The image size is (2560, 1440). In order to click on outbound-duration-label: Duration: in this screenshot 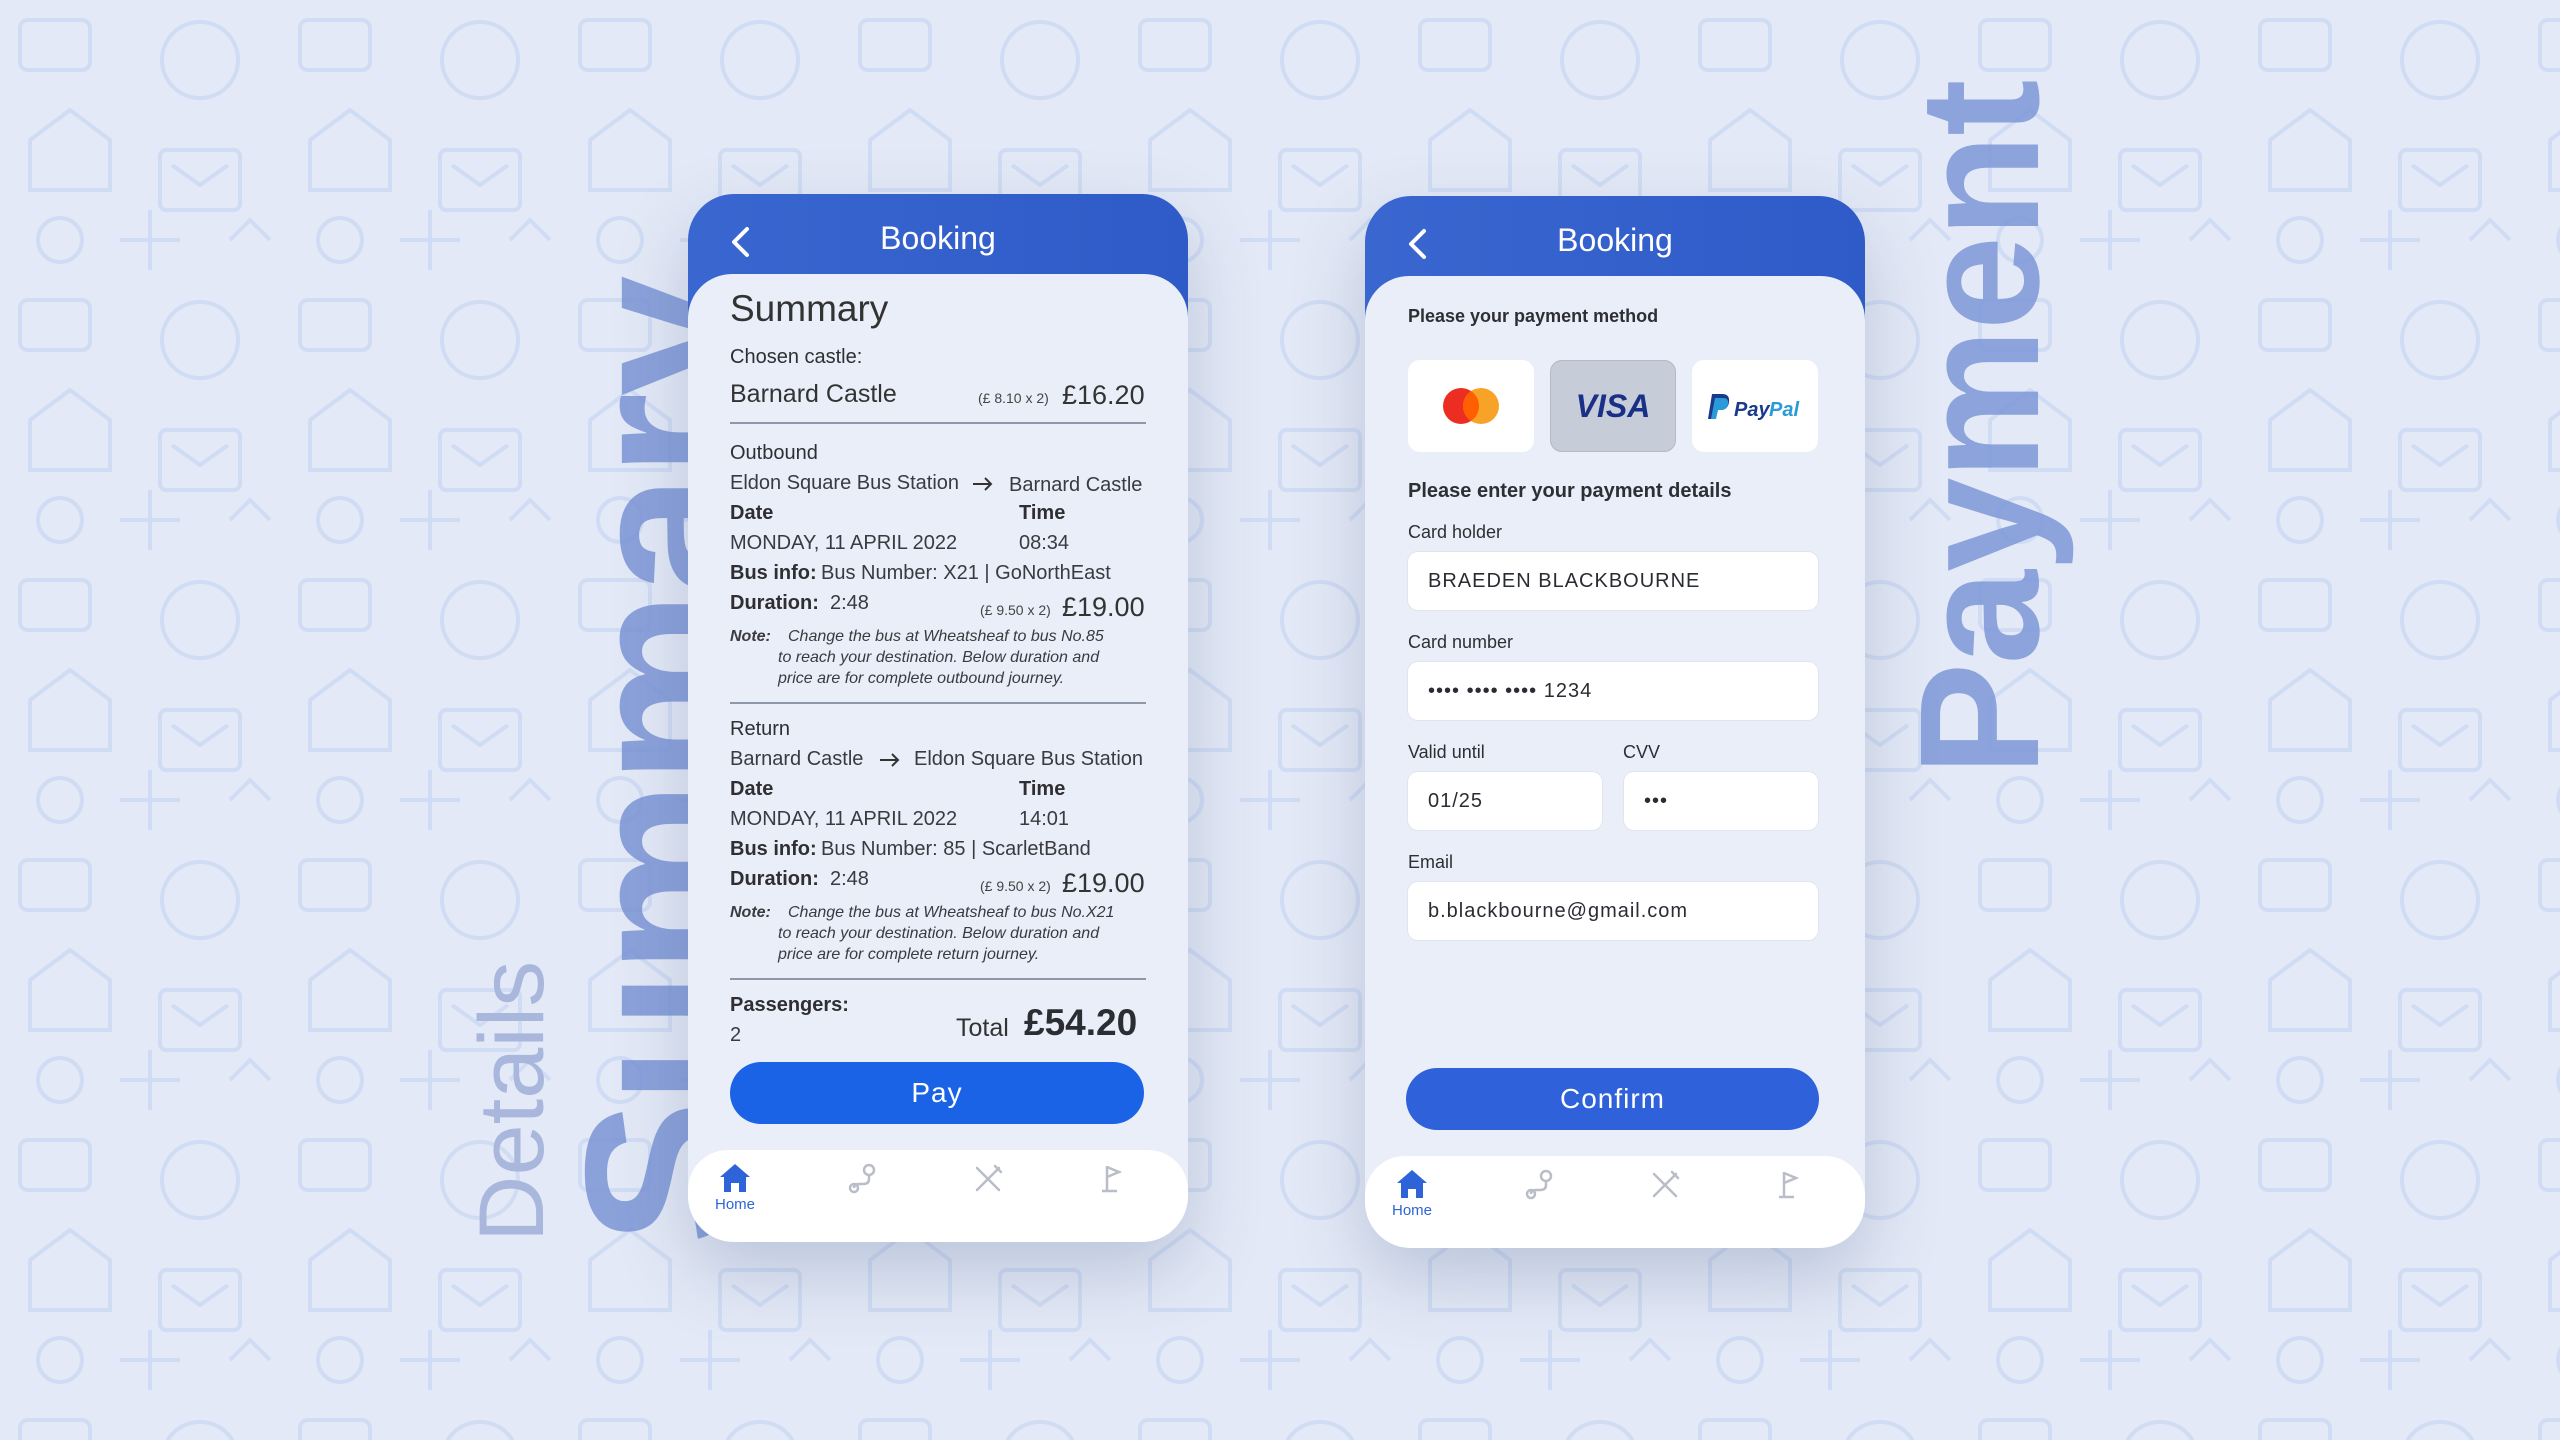, I will do `click(774, 603)`.